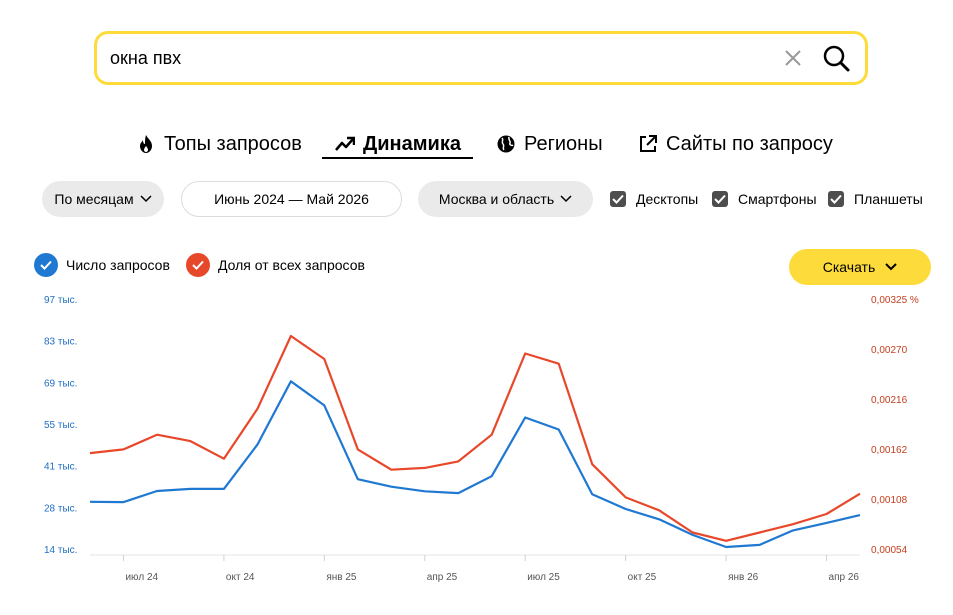 Image resolution: width=953 pixels, height=615 pixels. Describe the element at coordinates (412, 143) in the screenshot. I see `tab-label: Динамика` at that location.